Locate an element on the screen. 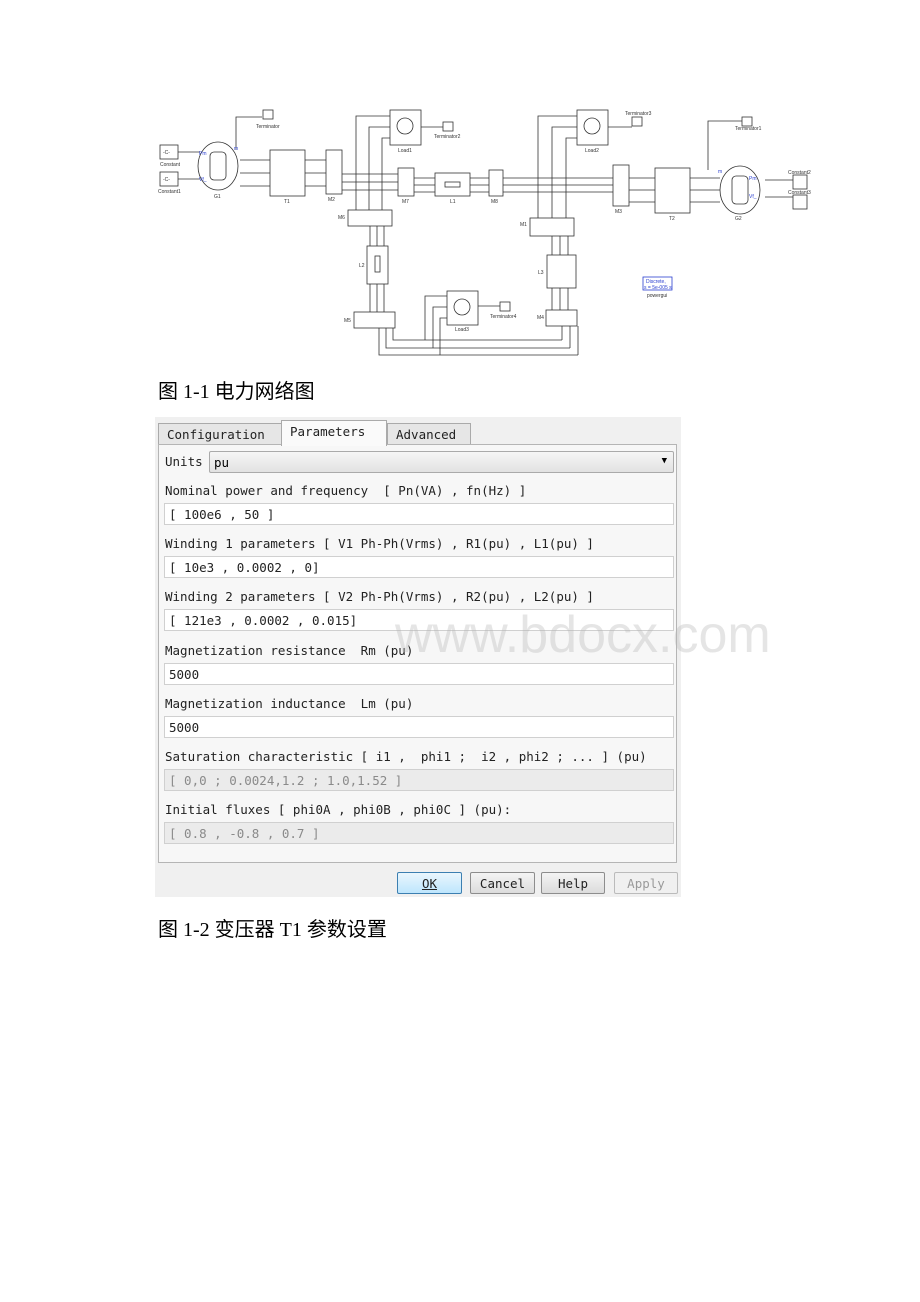 The width and height of the screenshot is (920, 1302). label-m4: M4 is located at coordinates (540, 318).